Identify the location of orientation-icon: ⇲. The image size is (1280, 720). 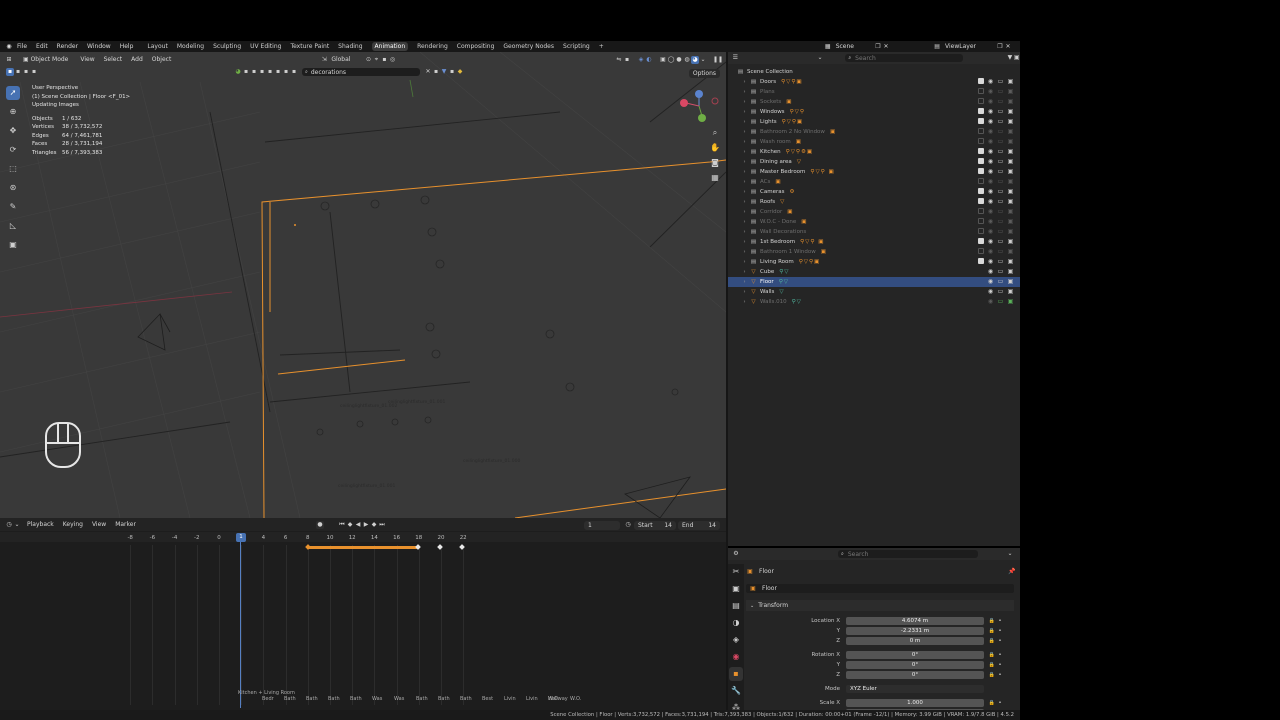
(324, 60).